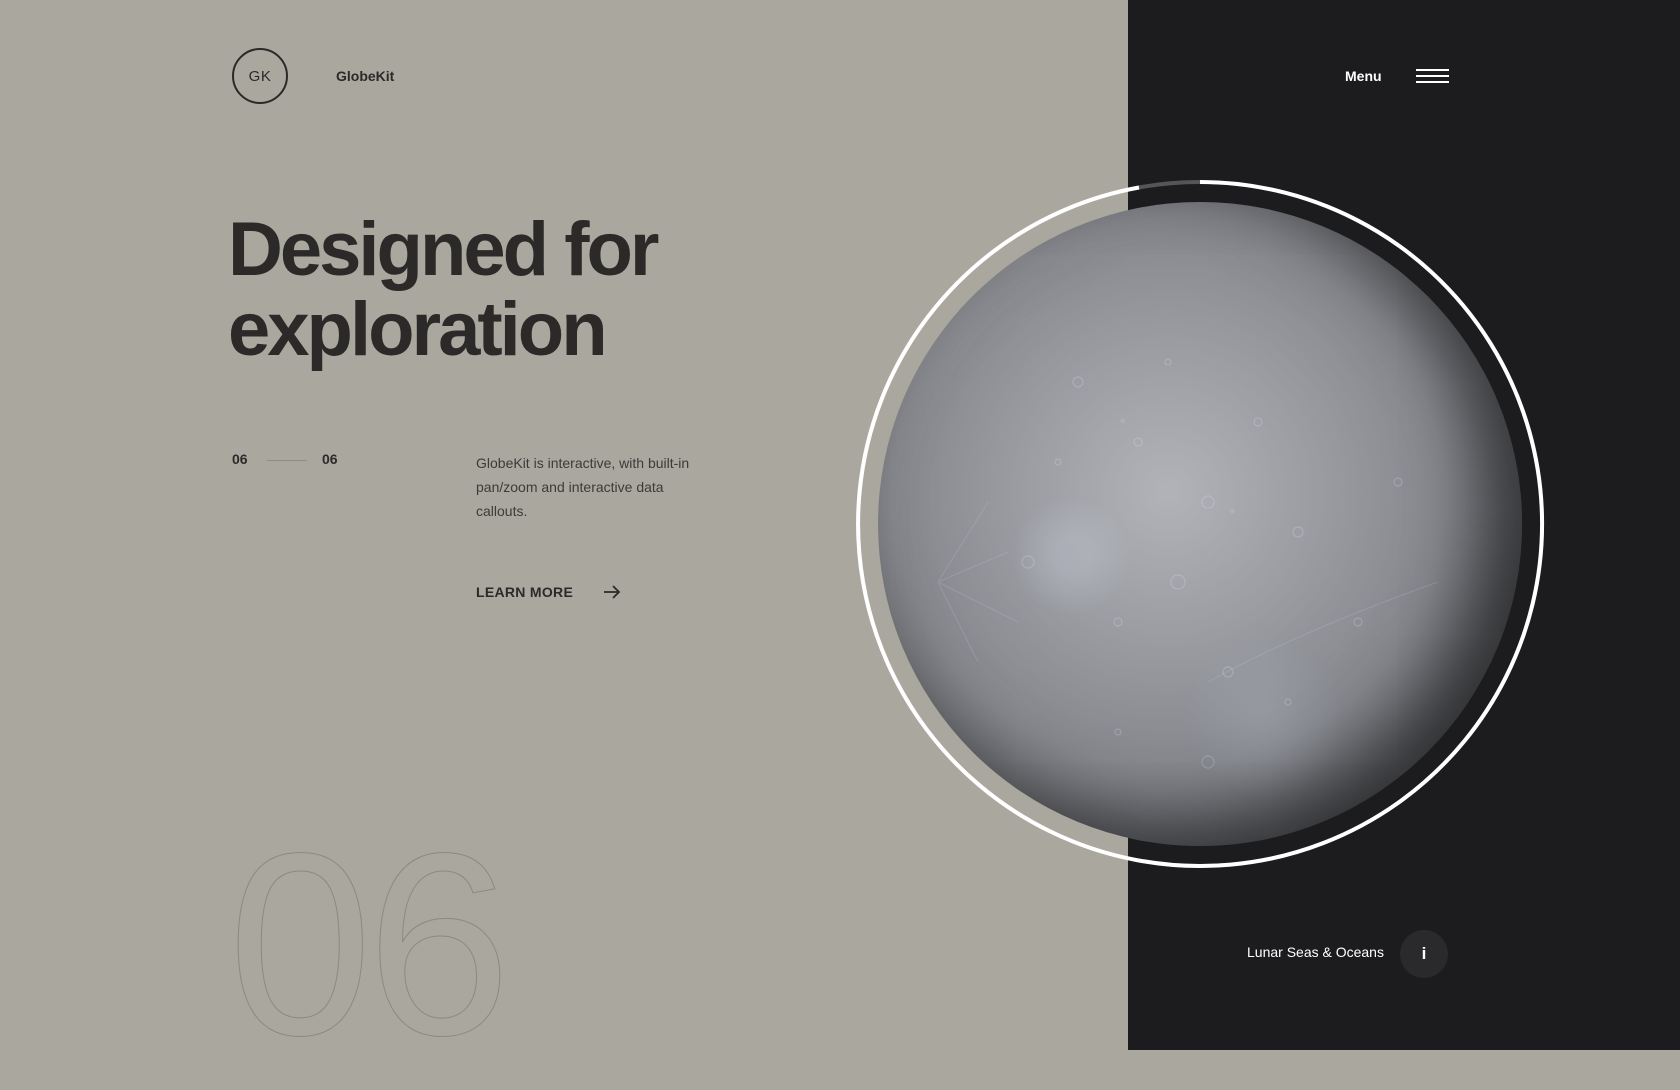  I want to click on menu-label: Menu, so click(1363, 76).